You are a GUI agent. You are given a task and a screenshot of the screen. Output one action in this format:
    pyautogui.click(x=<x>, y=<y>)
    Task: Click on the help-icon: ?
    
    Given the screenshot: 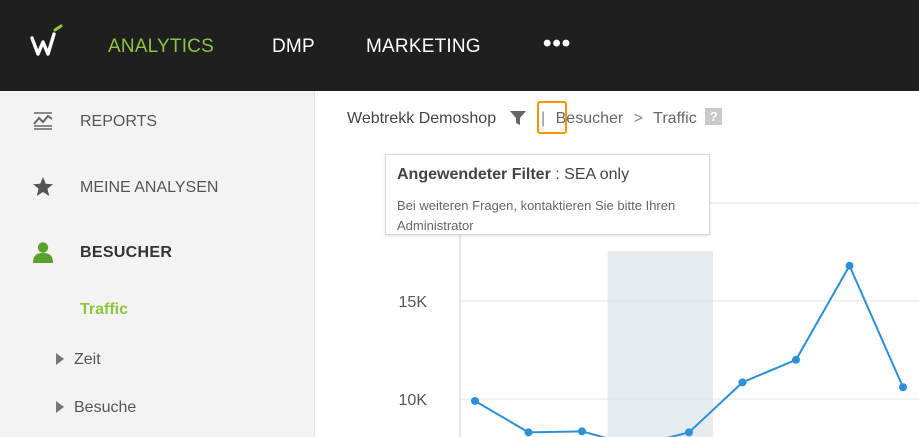 What is the action you would take?
    pyautogui.click(x=714, y=117)
    